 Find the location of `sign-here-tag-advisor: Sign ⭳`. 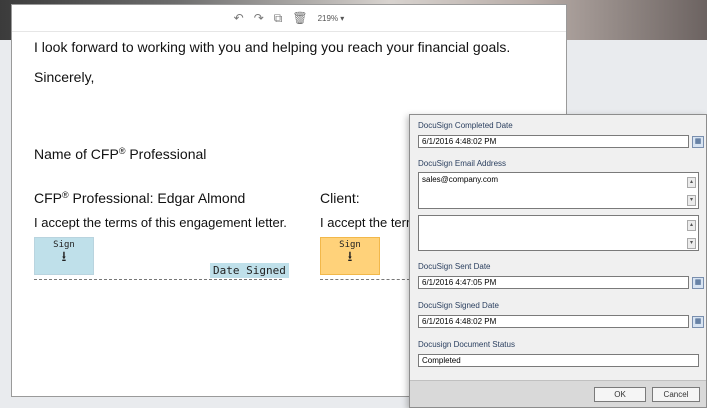

sign-here-tag-advisor: Sign ⭳ is located at coordinates (64, 256).